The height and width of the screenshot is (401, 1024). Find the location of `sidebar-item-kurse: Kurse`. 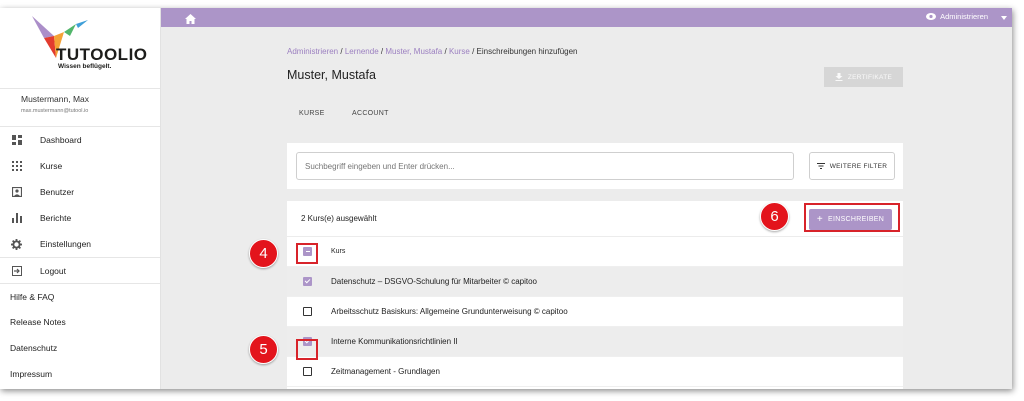

sidebar-item-kurse: Kurse is located at coordinates (80, 166).